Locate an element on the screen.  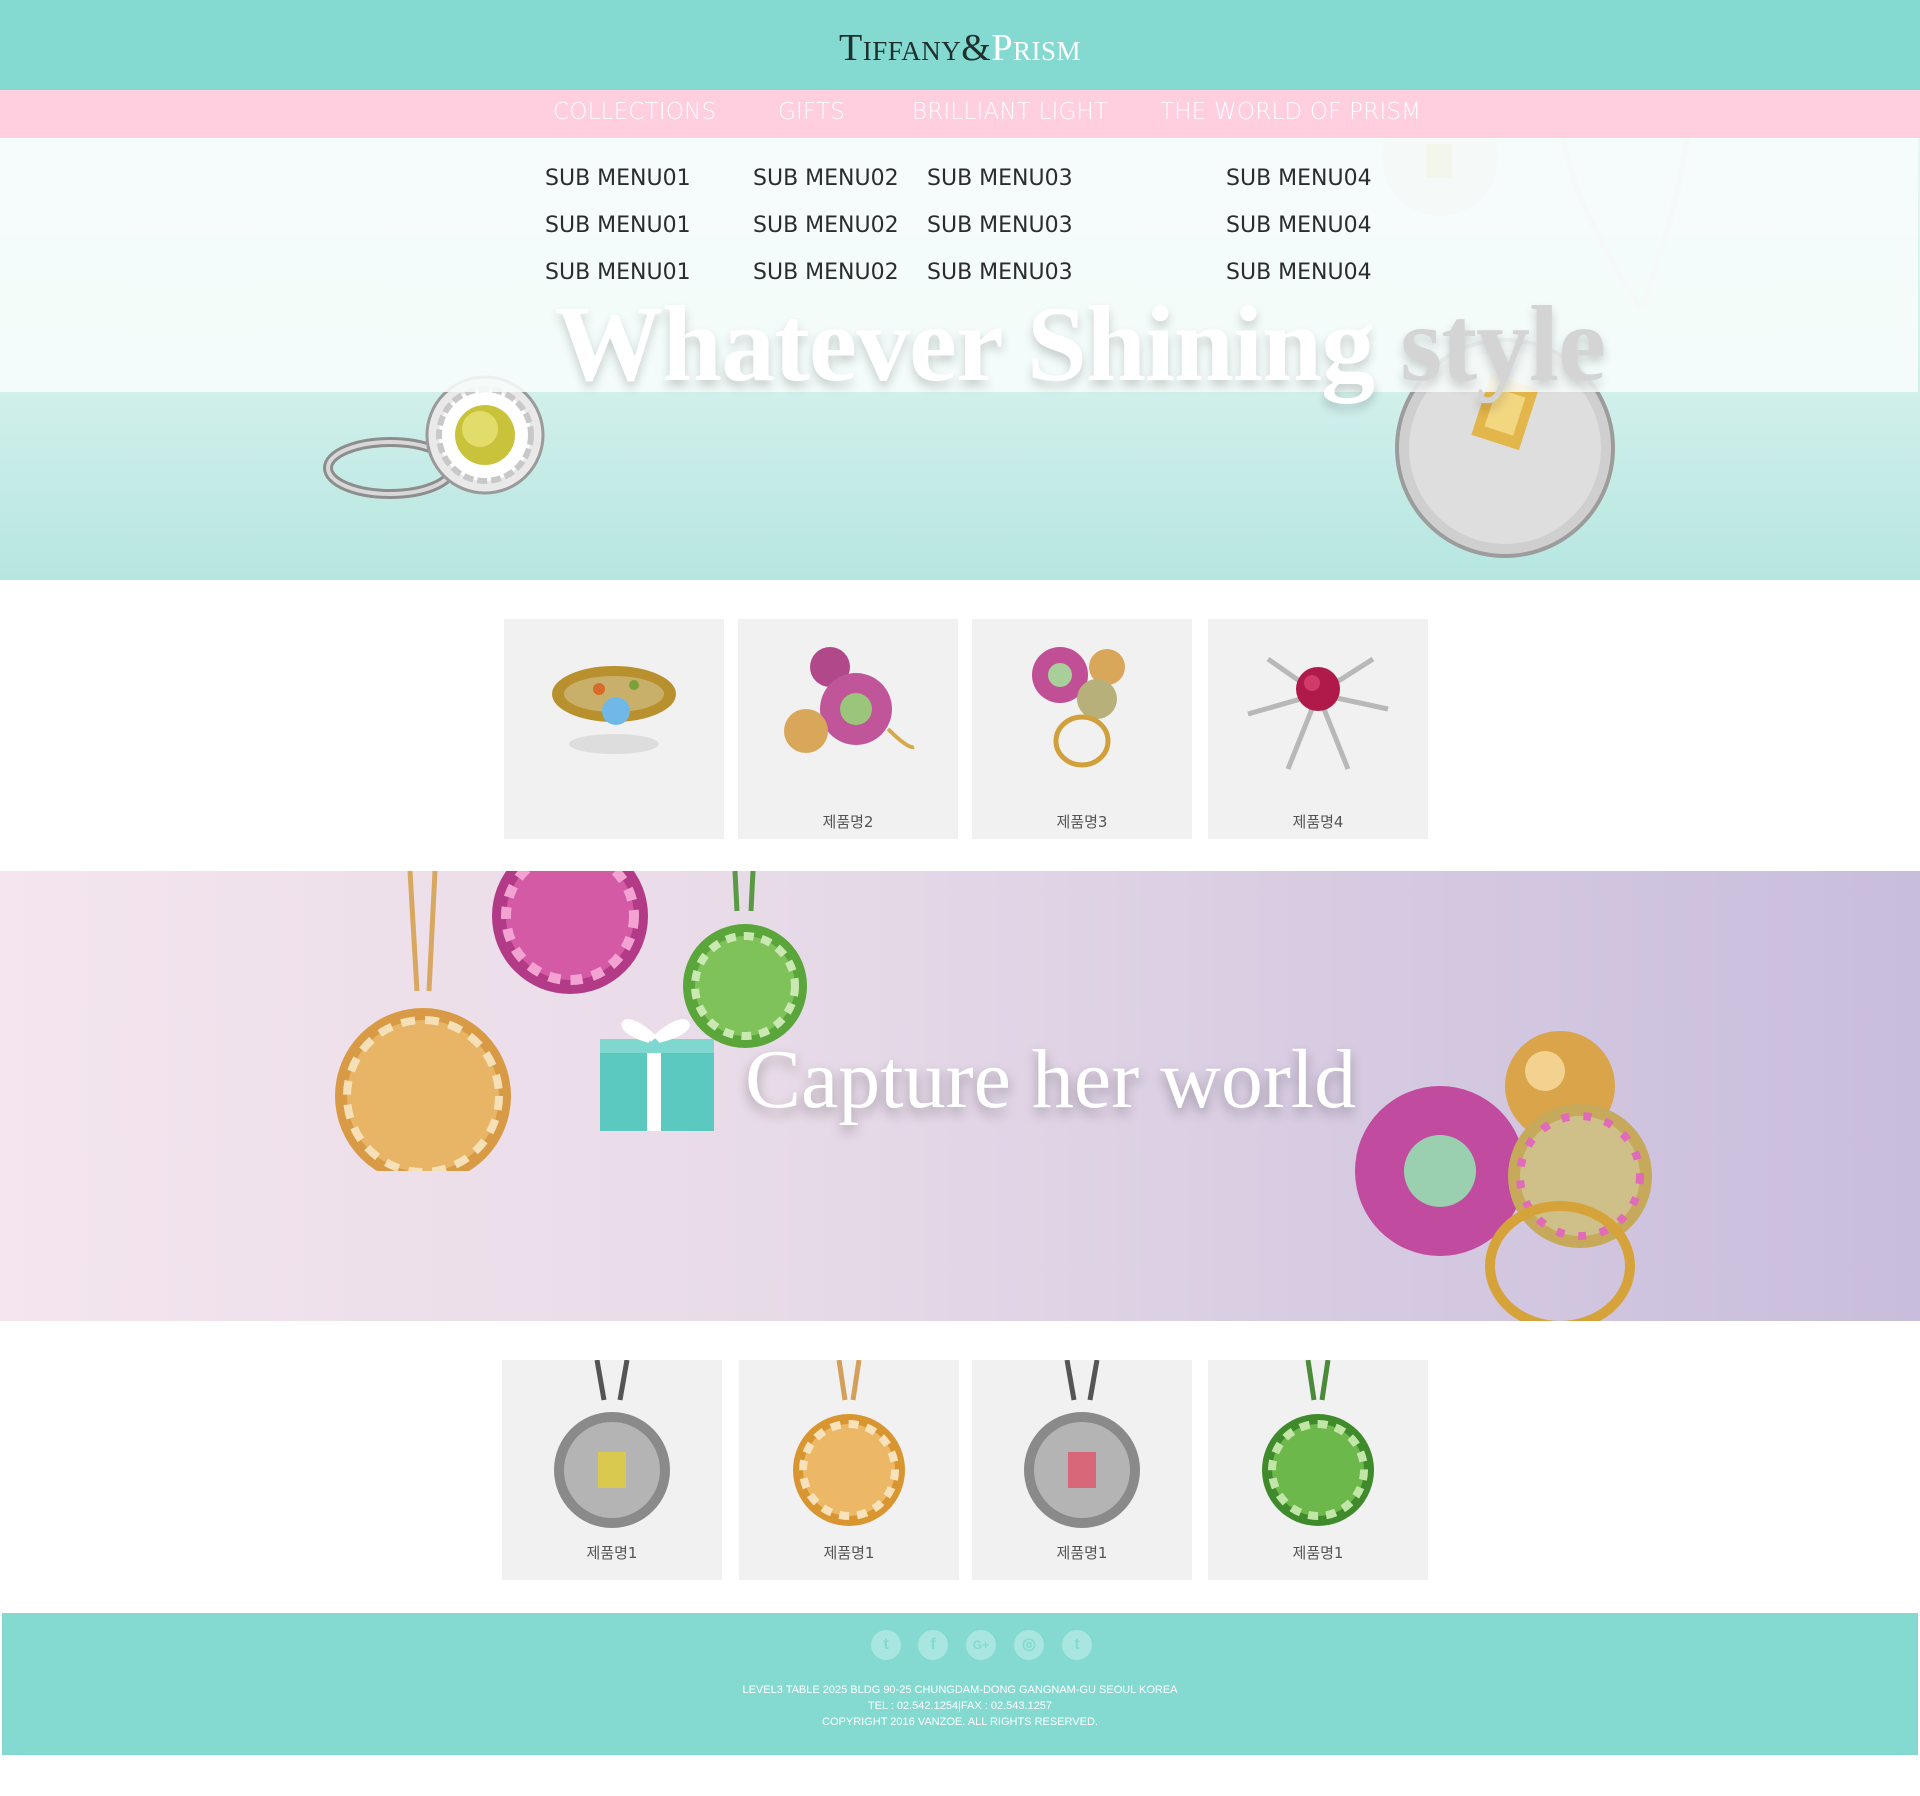
nav-item-gifts: GIFTS is located at coordinates (811, 112).